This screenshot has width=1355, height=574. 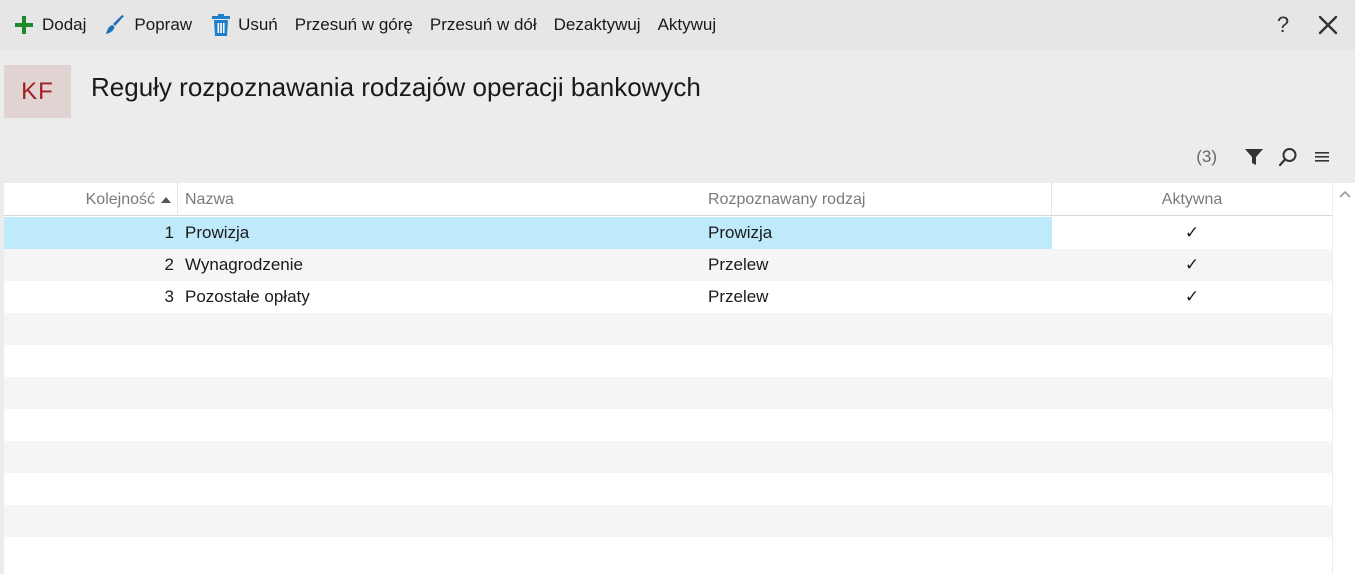 What do you see at coordinates (166, 199) in the screenshot?
I see `sort-asc-icon` at bounding box center [166, 199].